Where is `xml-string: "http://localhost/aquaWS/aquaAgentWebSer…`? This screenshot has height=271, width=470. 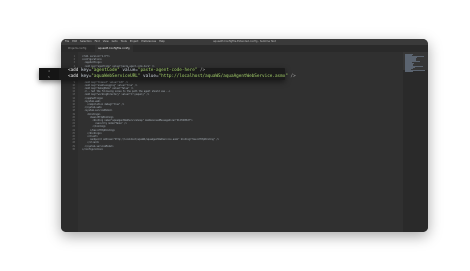
xml-string: "http://localhost/aquaWS/aquaAgentWebSer… is located at coordinates (223, 76).